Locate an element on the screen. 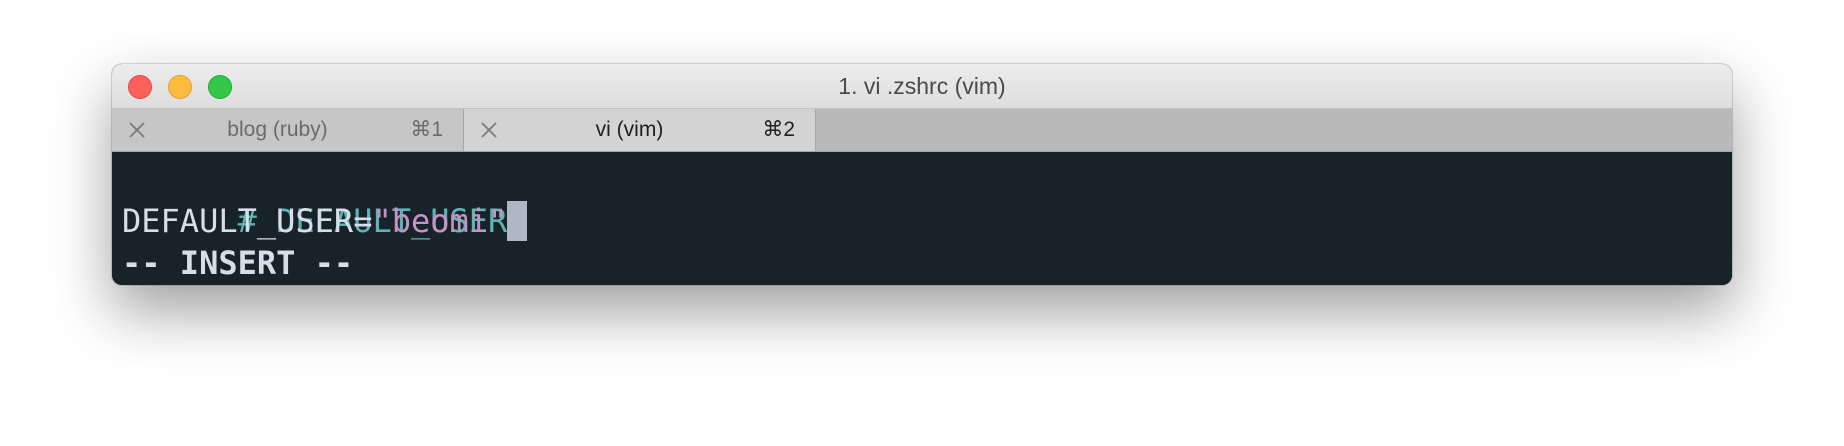  tab-label: vi (vim) is located at coordinates (629, 129).